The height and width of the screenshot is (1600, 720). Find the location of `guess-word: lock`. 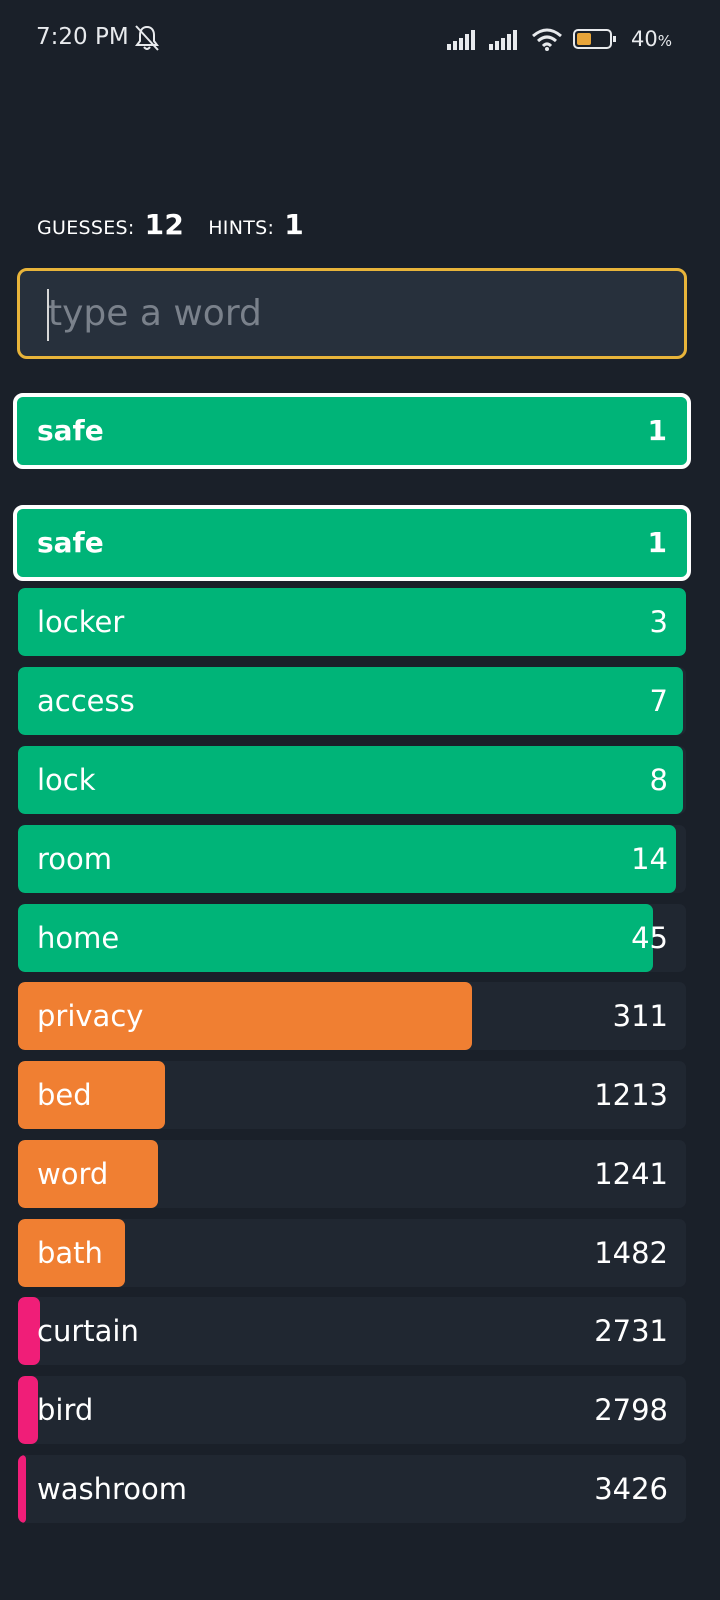

guess-word: lock is located at coordinates (66, 780).